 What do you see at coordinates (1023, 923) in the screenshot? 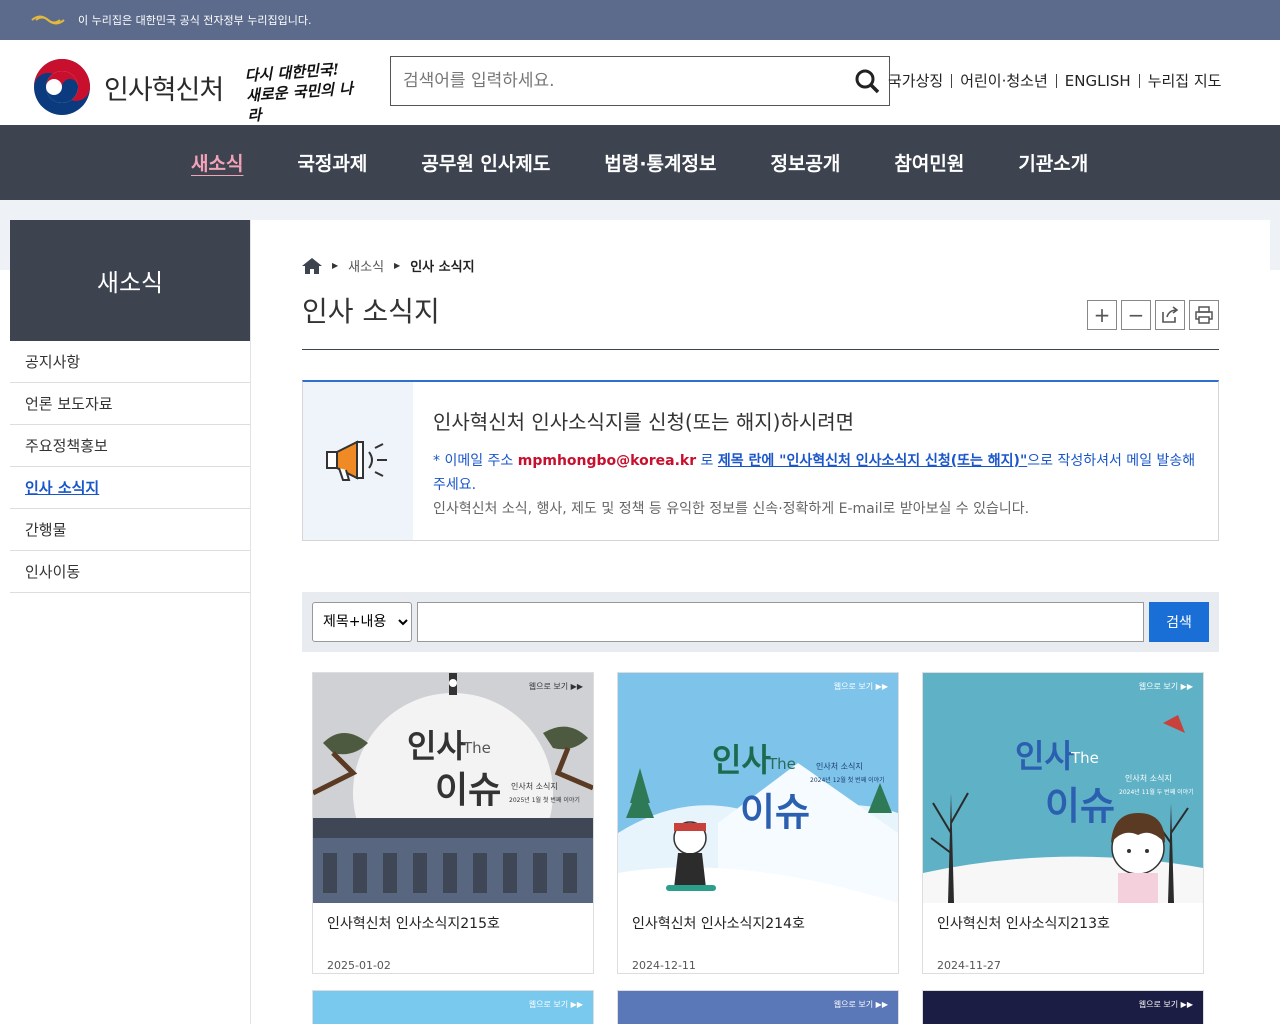
I see `card-title: 인사혁신처 인사소식지213호` at bounding box center [1023, 923].